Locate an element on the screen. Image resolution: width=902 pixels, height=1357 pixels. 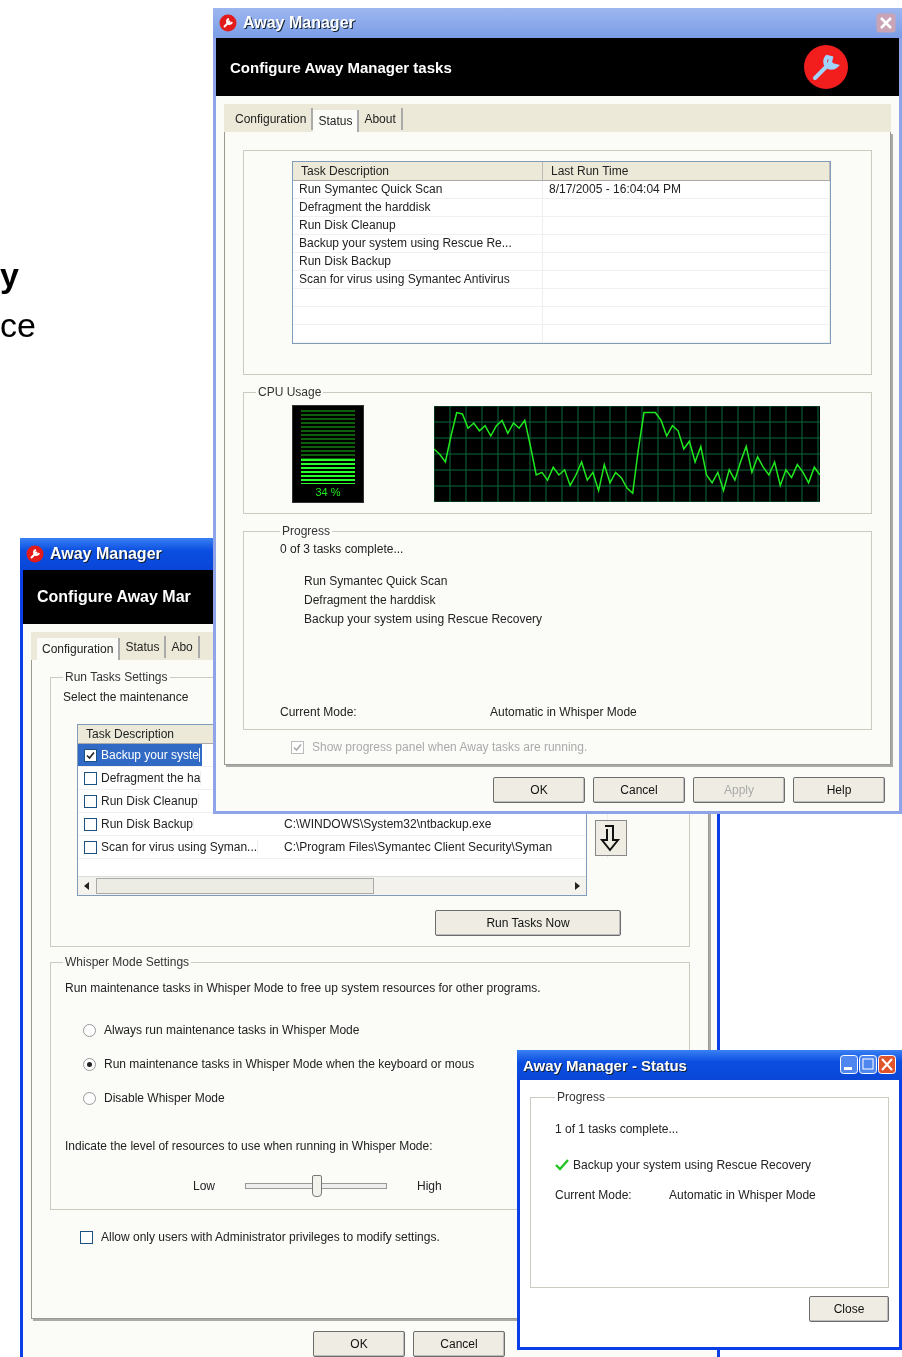
run-tasks-now-button: Run Tasks Now is located at coordinates (528, 923).